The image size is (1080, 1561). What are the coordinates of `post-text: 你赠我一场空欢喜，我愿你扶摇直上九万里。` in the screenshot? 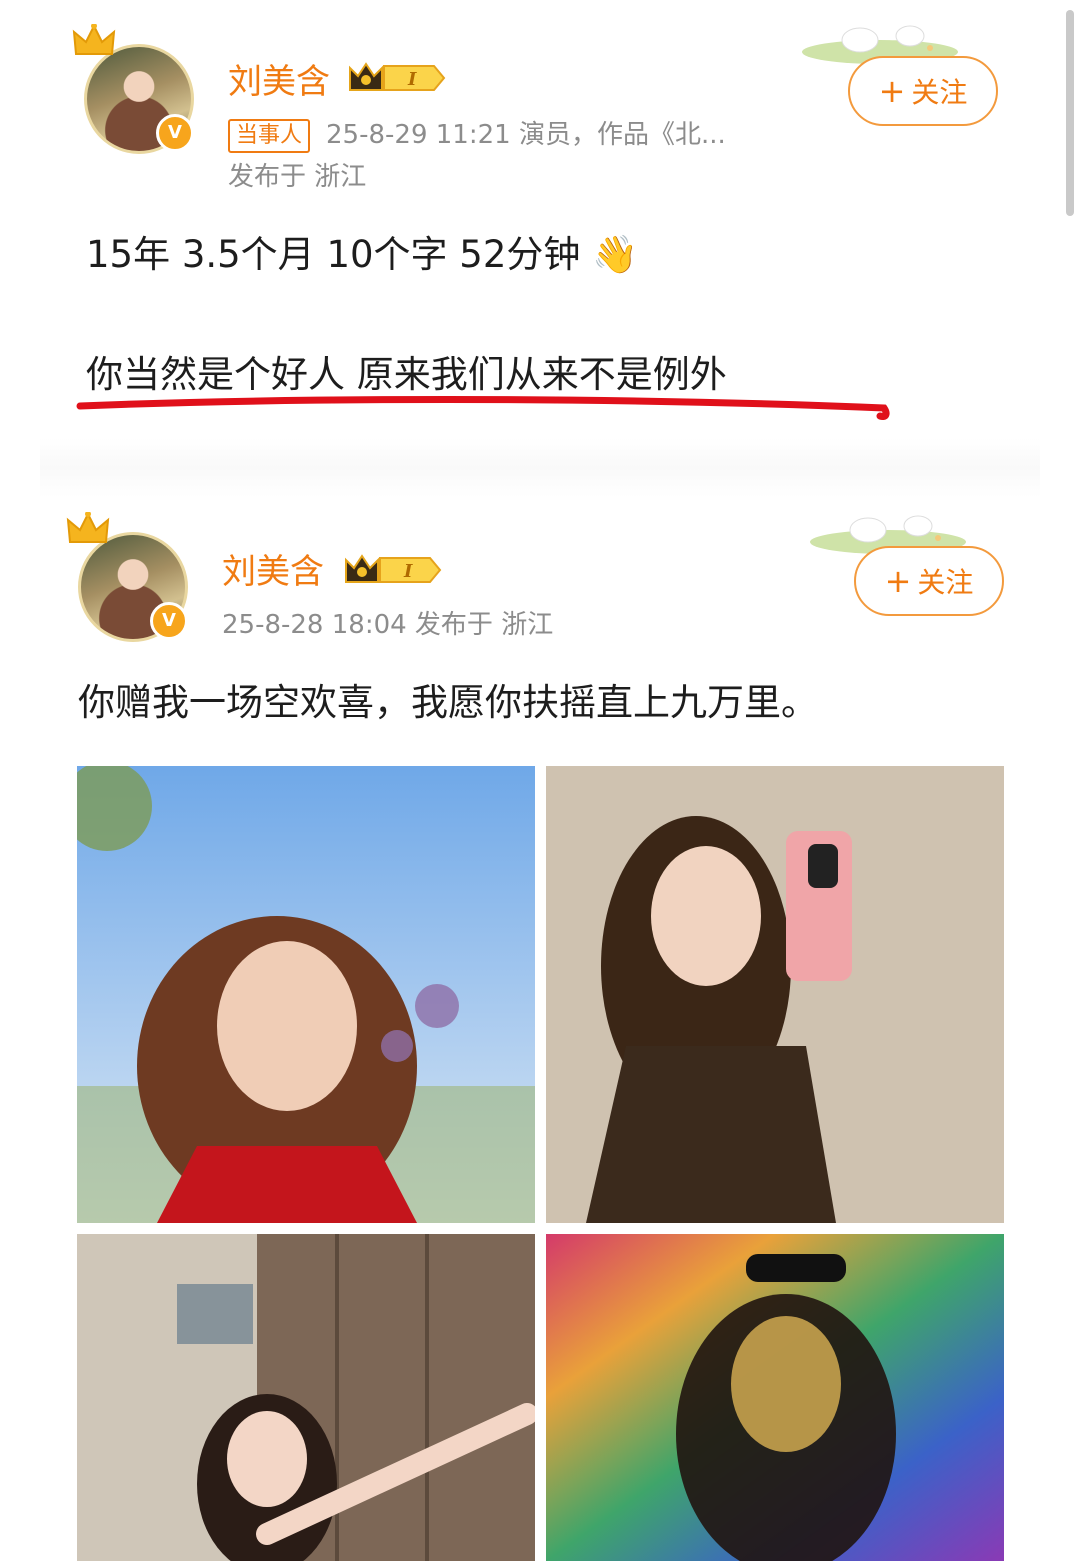 It's located at (448, 702).